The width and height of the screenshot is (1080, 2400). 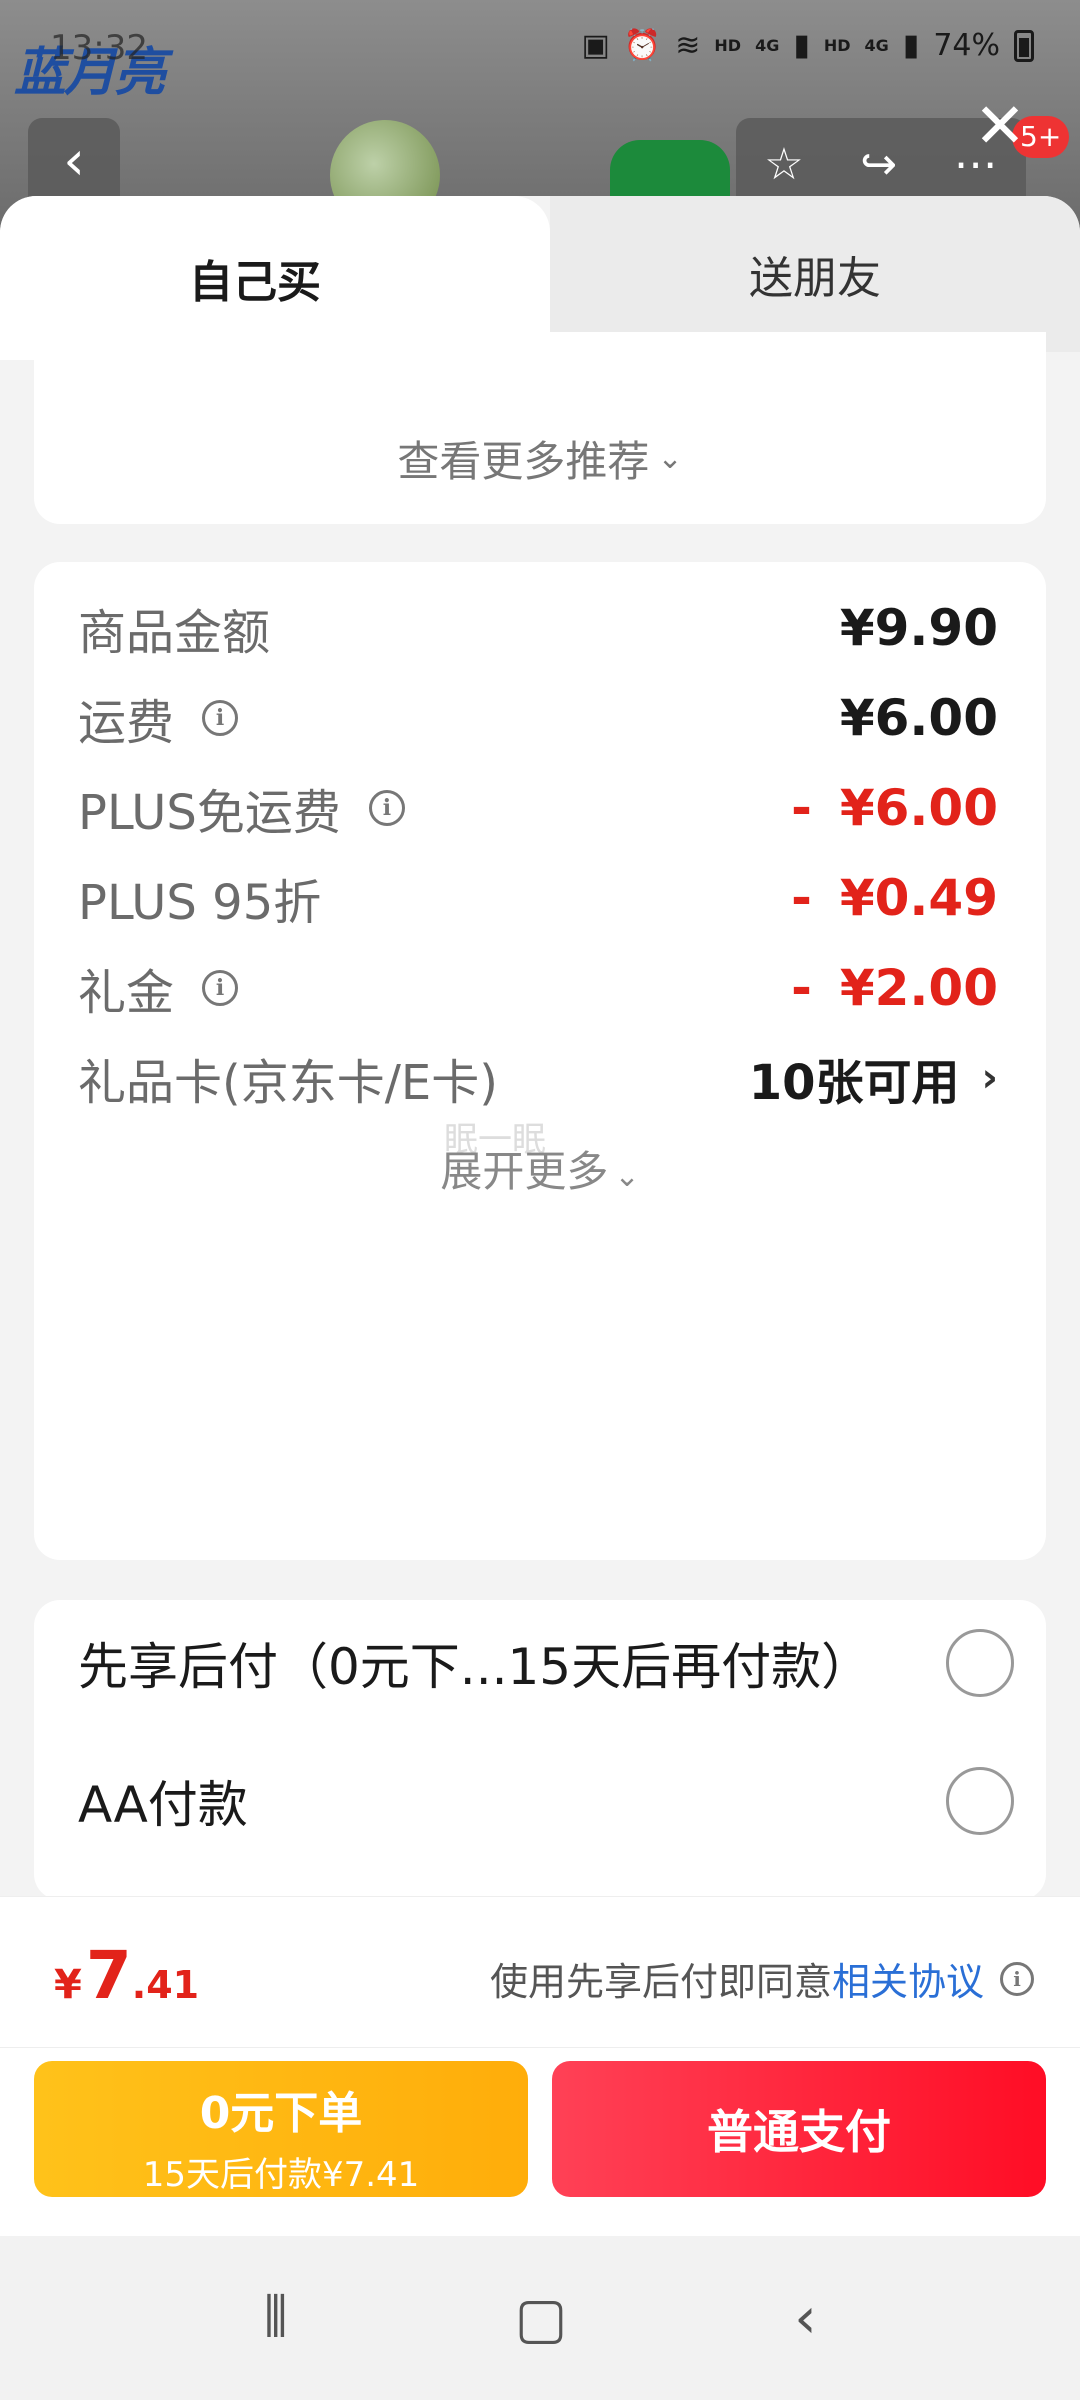 I want to click on total-integer: 7, so click(x=108, y=1975).